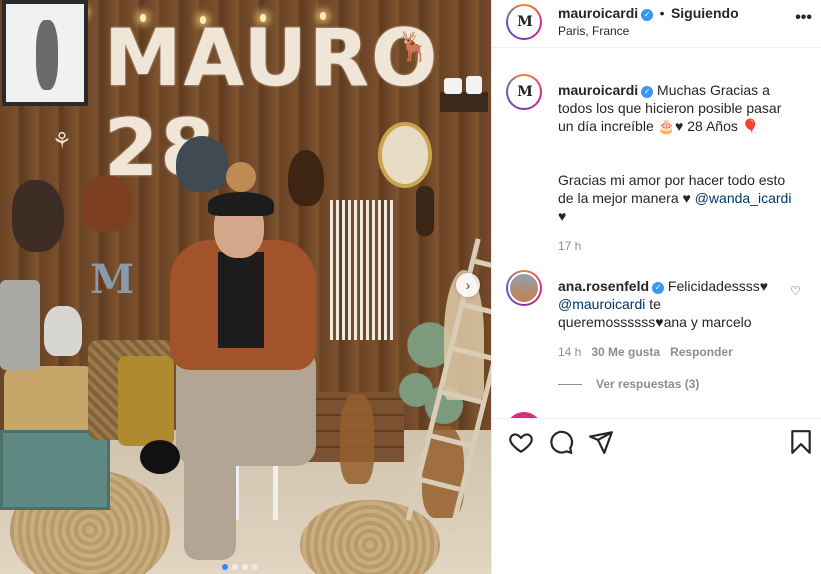 The height and width of the screenshot is (574, 821). I want to click on person-shirt, so click(241, 300).